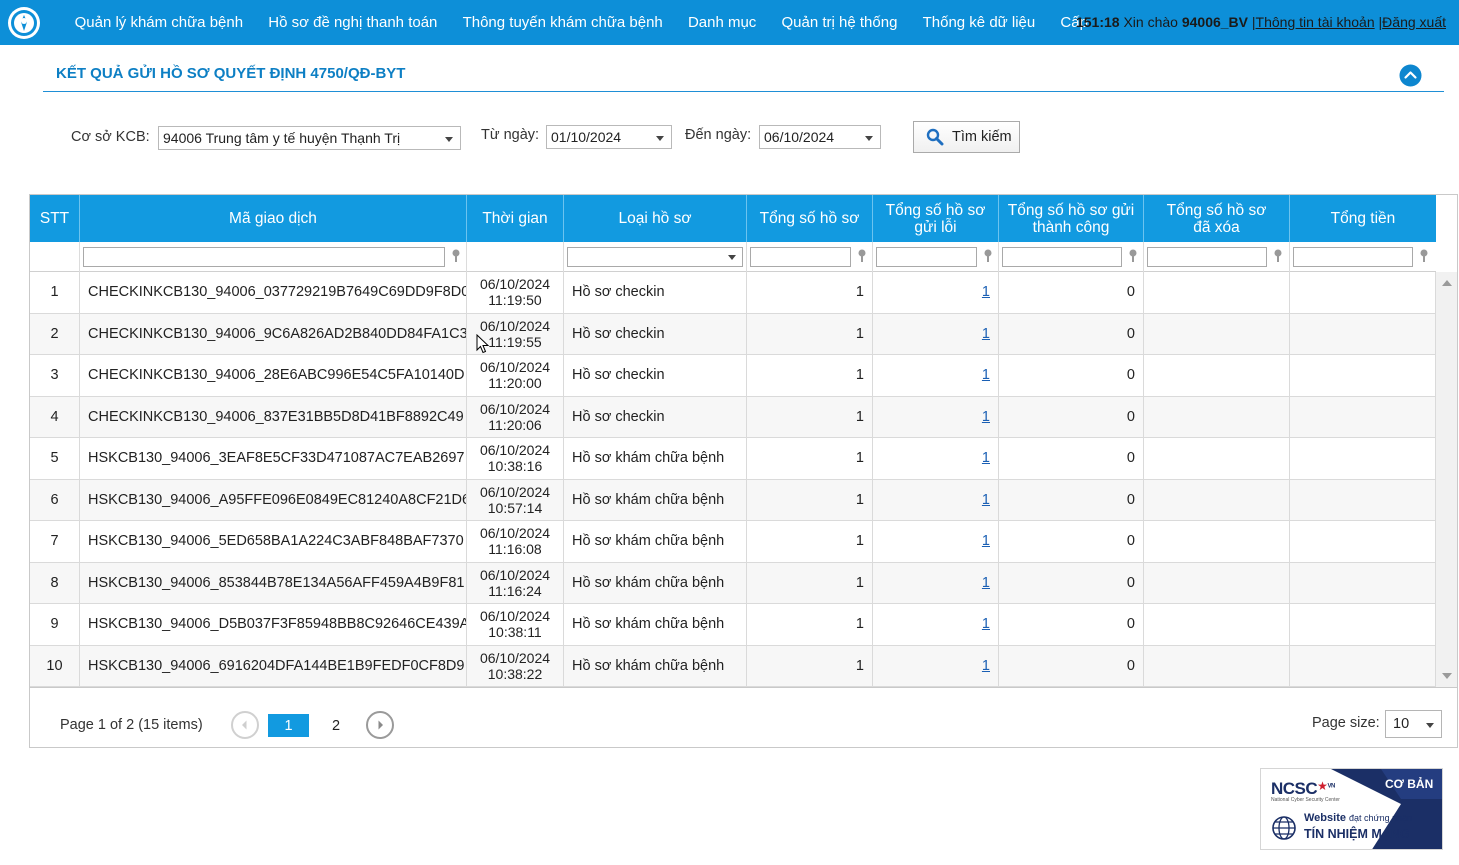 The image size is (1459, 865). I want to click on filter-deleted-input, so click(1207, 257).